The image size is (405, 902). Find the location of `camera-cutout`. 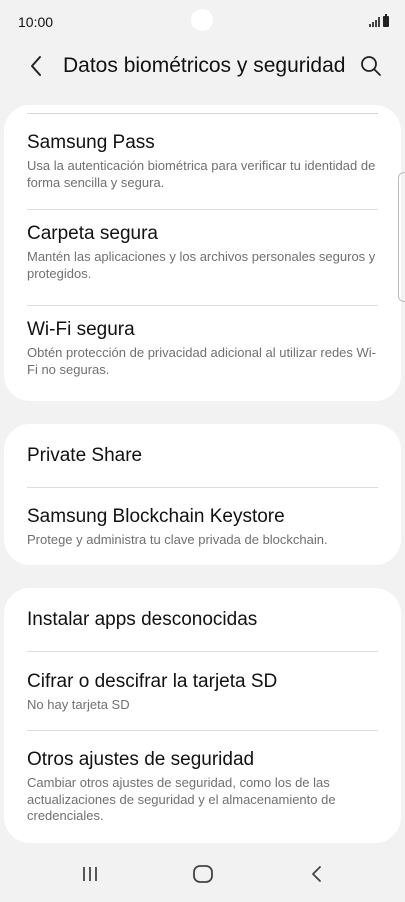

camera-cutout is located at coordinates (202, 20).